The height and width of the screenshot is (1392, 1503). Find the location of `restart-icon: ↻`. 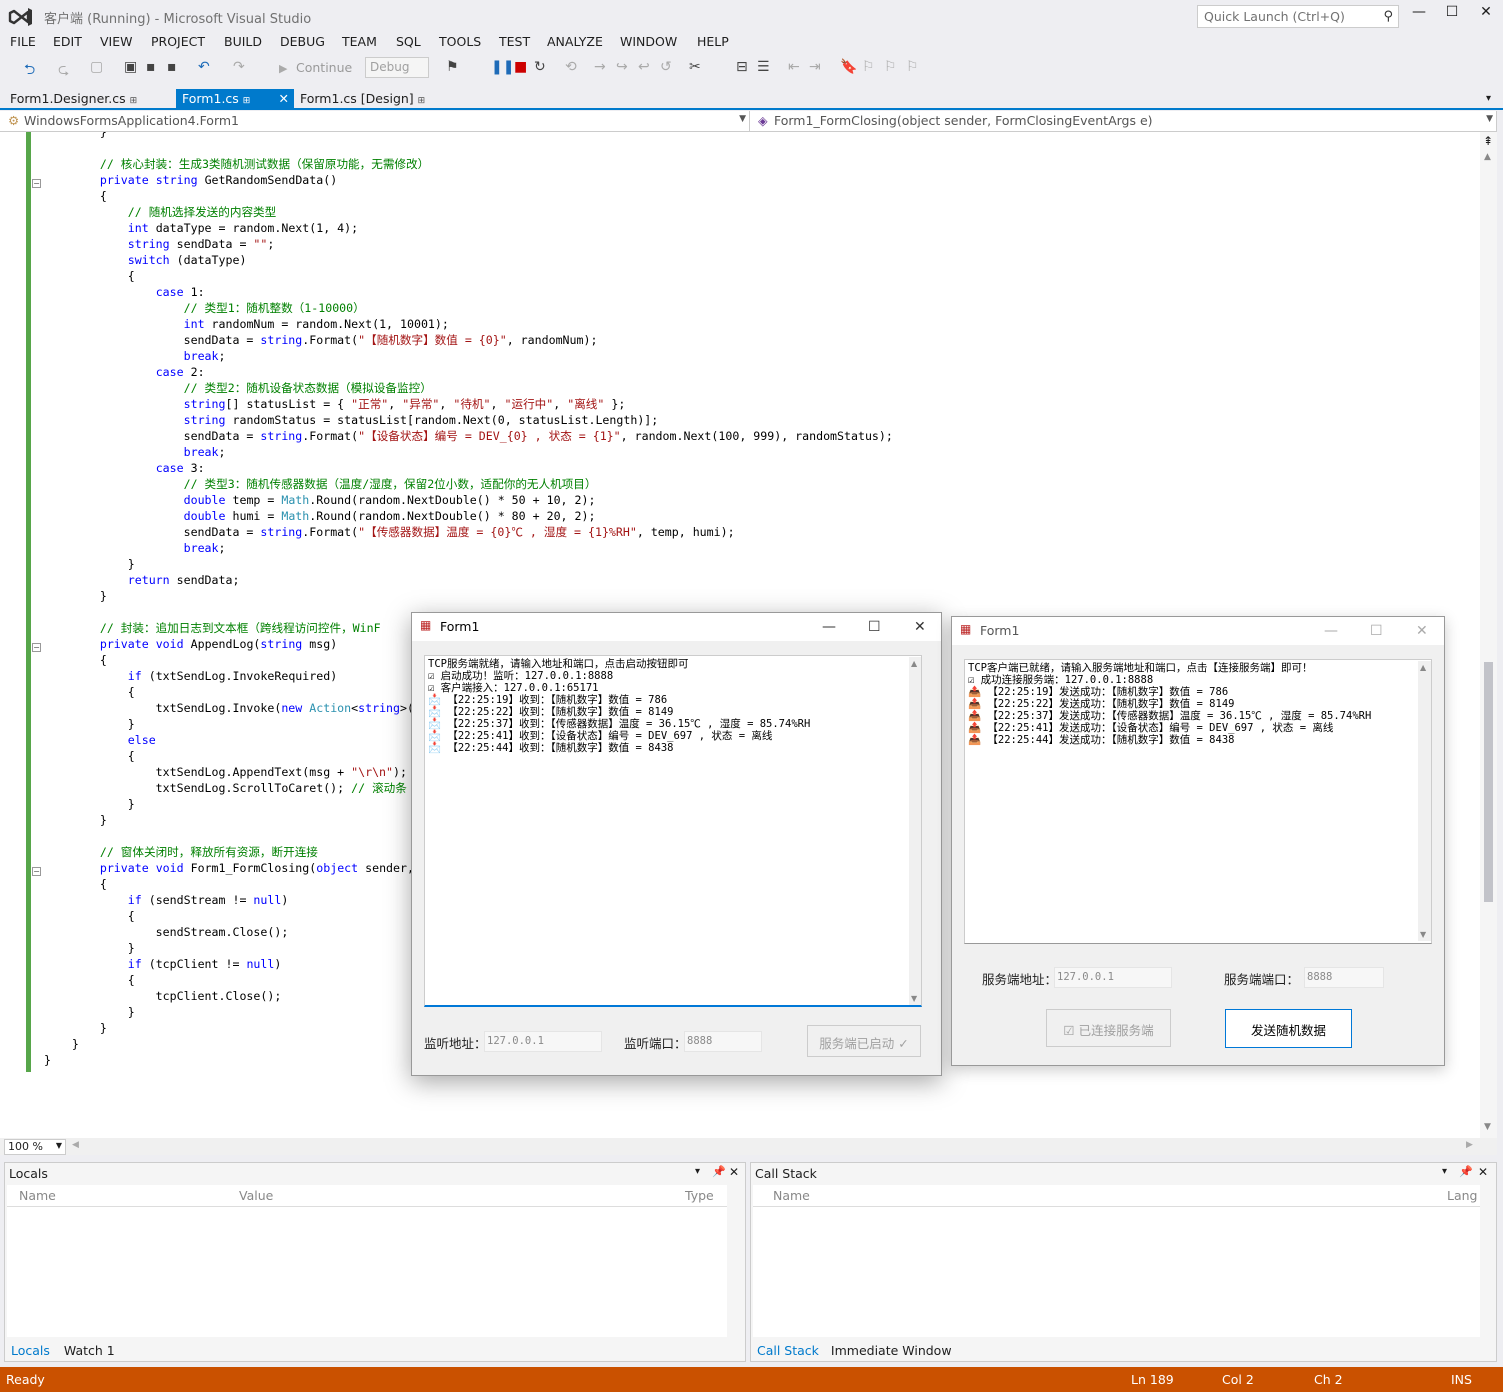

restart-icon: ↻ is located at coordinates (540, 67).